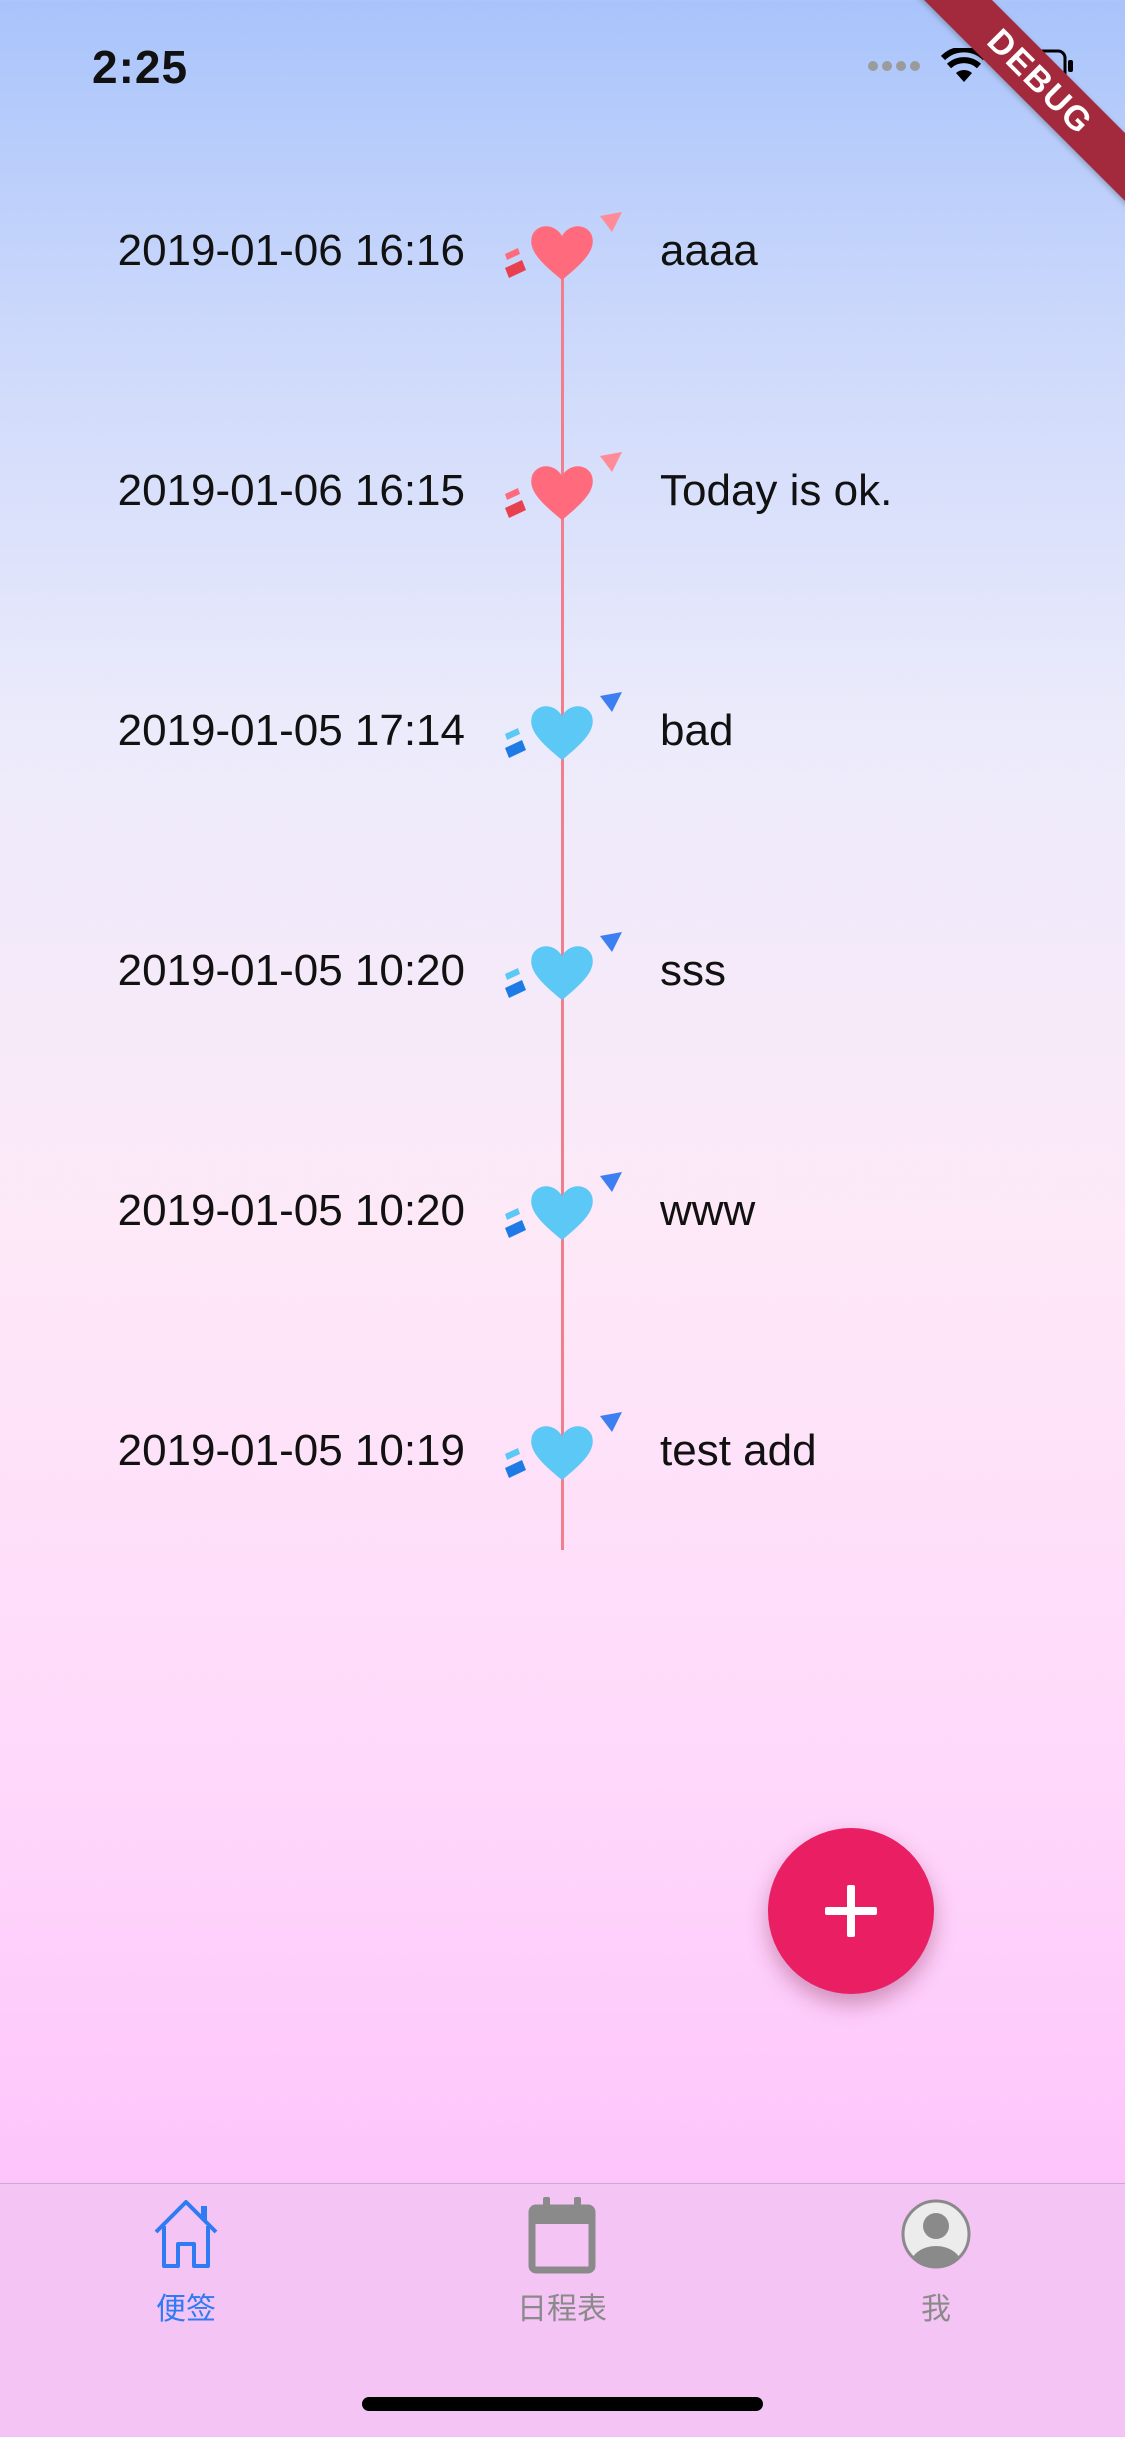 Image resolution: width=1125 pixels, height=2437 pixels. I want to click on entry-text: www, so click(708, 1210).